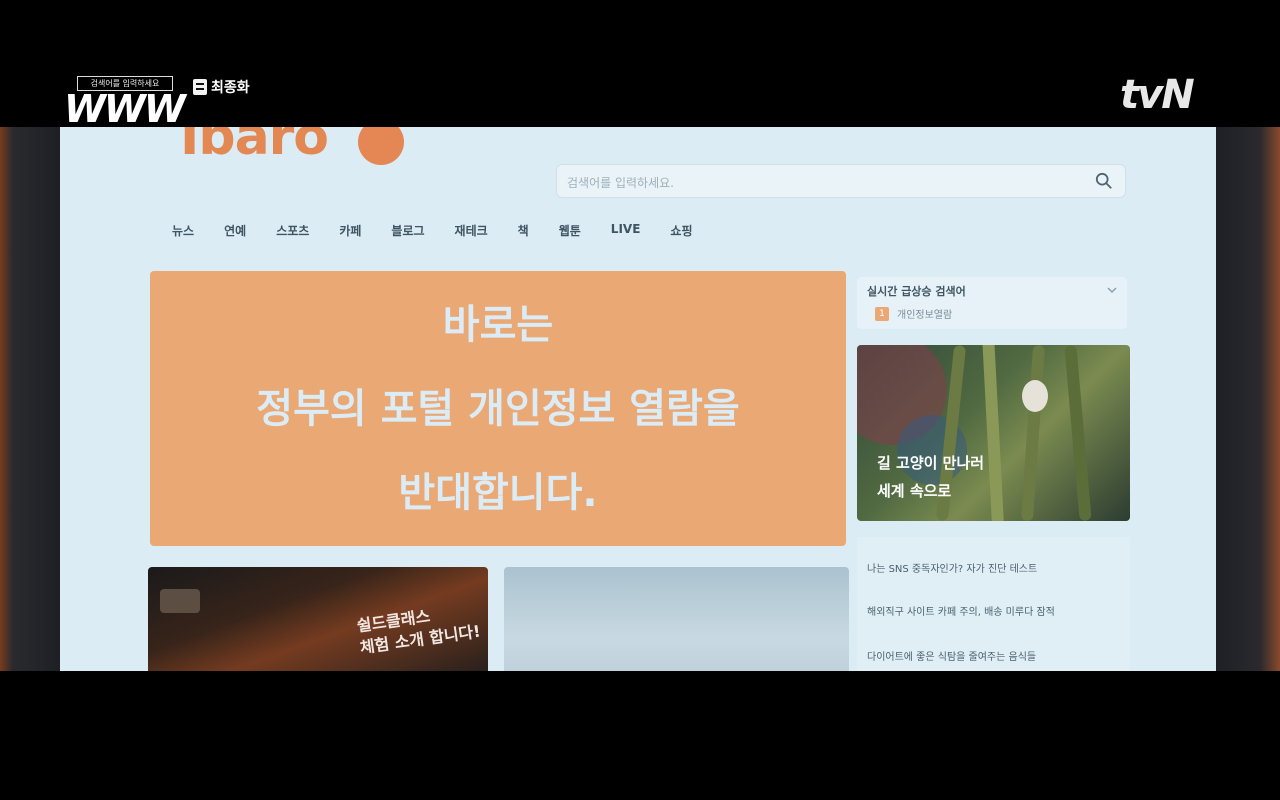 This screenshot has width=1280, height=800. I want to click on nav-item-cafe: 카페, so click(350, 230).